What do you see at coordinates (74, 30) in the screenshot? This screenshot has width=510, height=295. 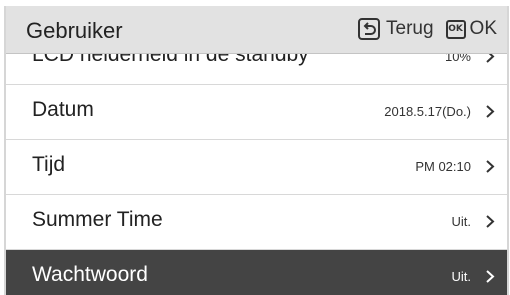 I see `page-title: Gebruiker` at bounding box center [74, 30].